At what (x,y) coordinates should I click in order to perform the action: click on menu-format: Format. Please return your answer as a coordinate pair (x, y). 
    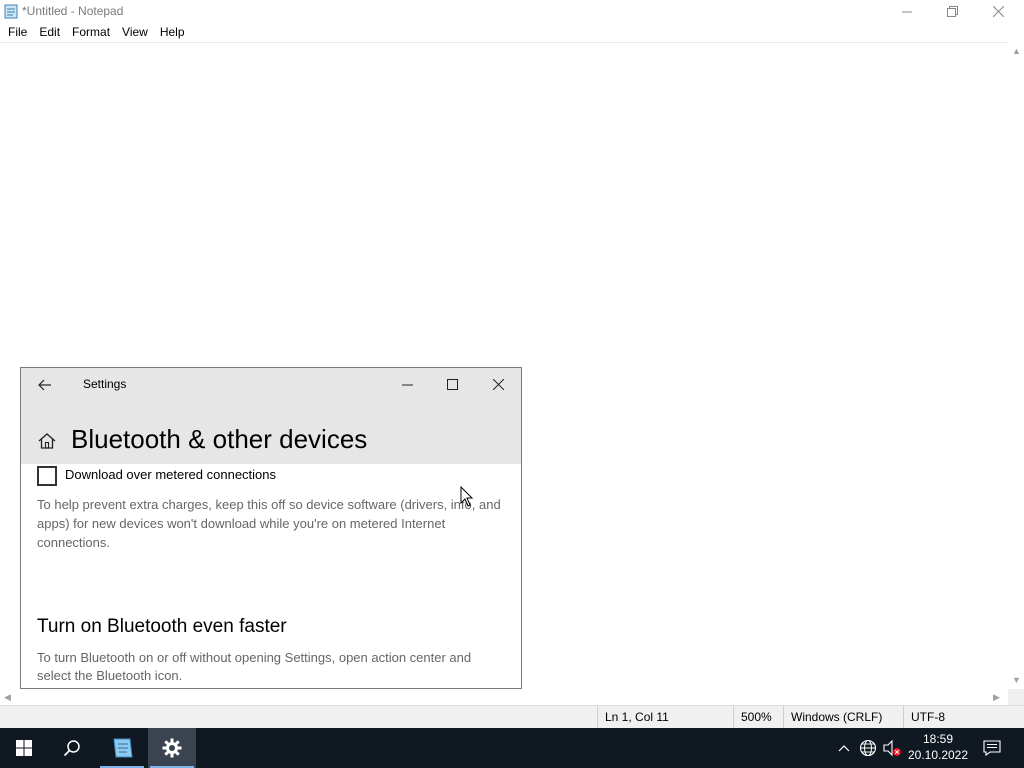
    Looking at the image, I should click on (91, 32).